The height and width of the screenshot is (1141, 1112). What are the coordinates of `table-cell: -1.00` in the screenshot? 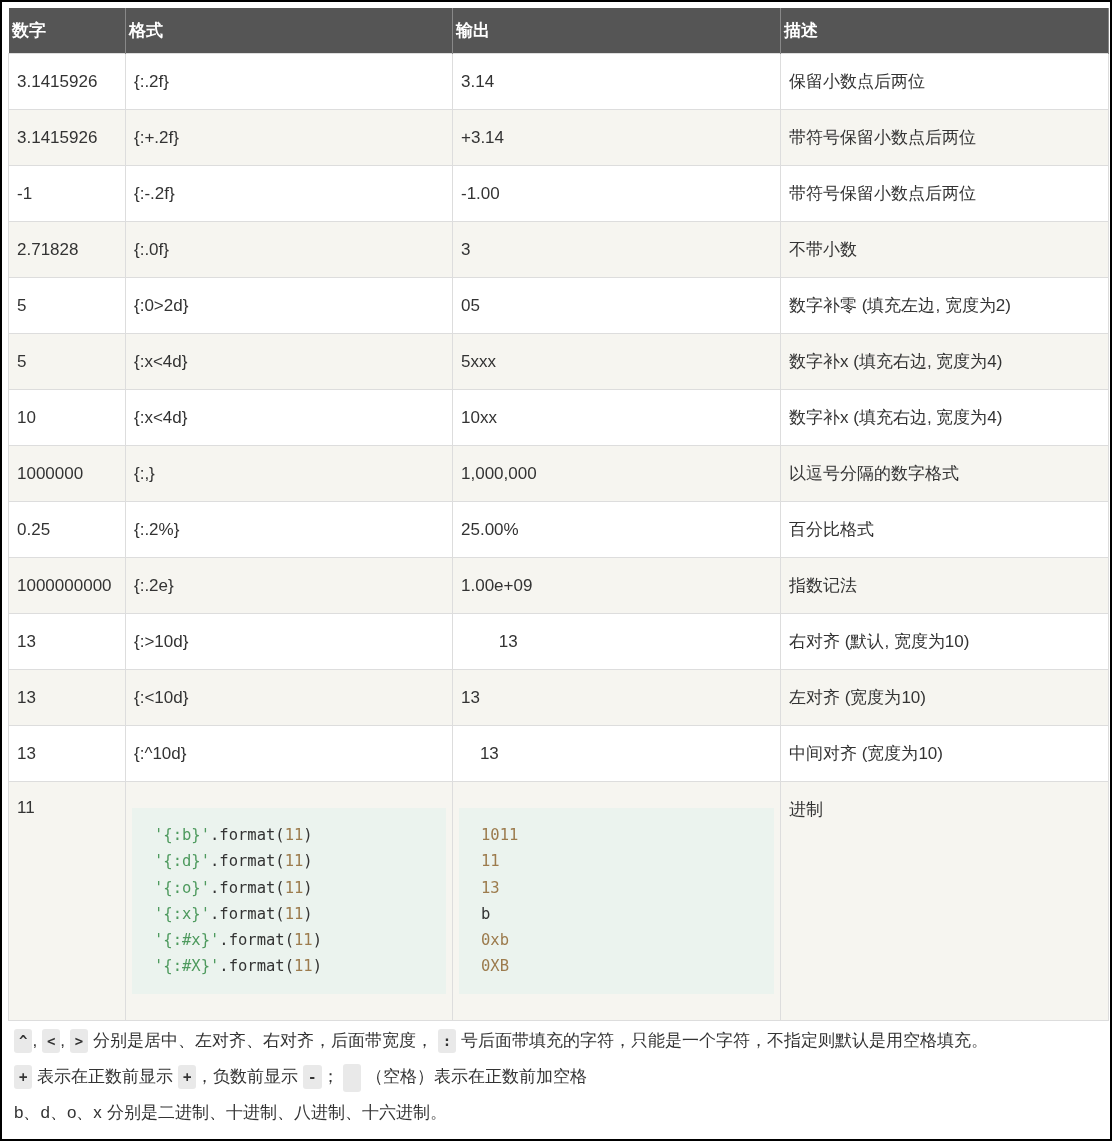 It's located at (616, 193).